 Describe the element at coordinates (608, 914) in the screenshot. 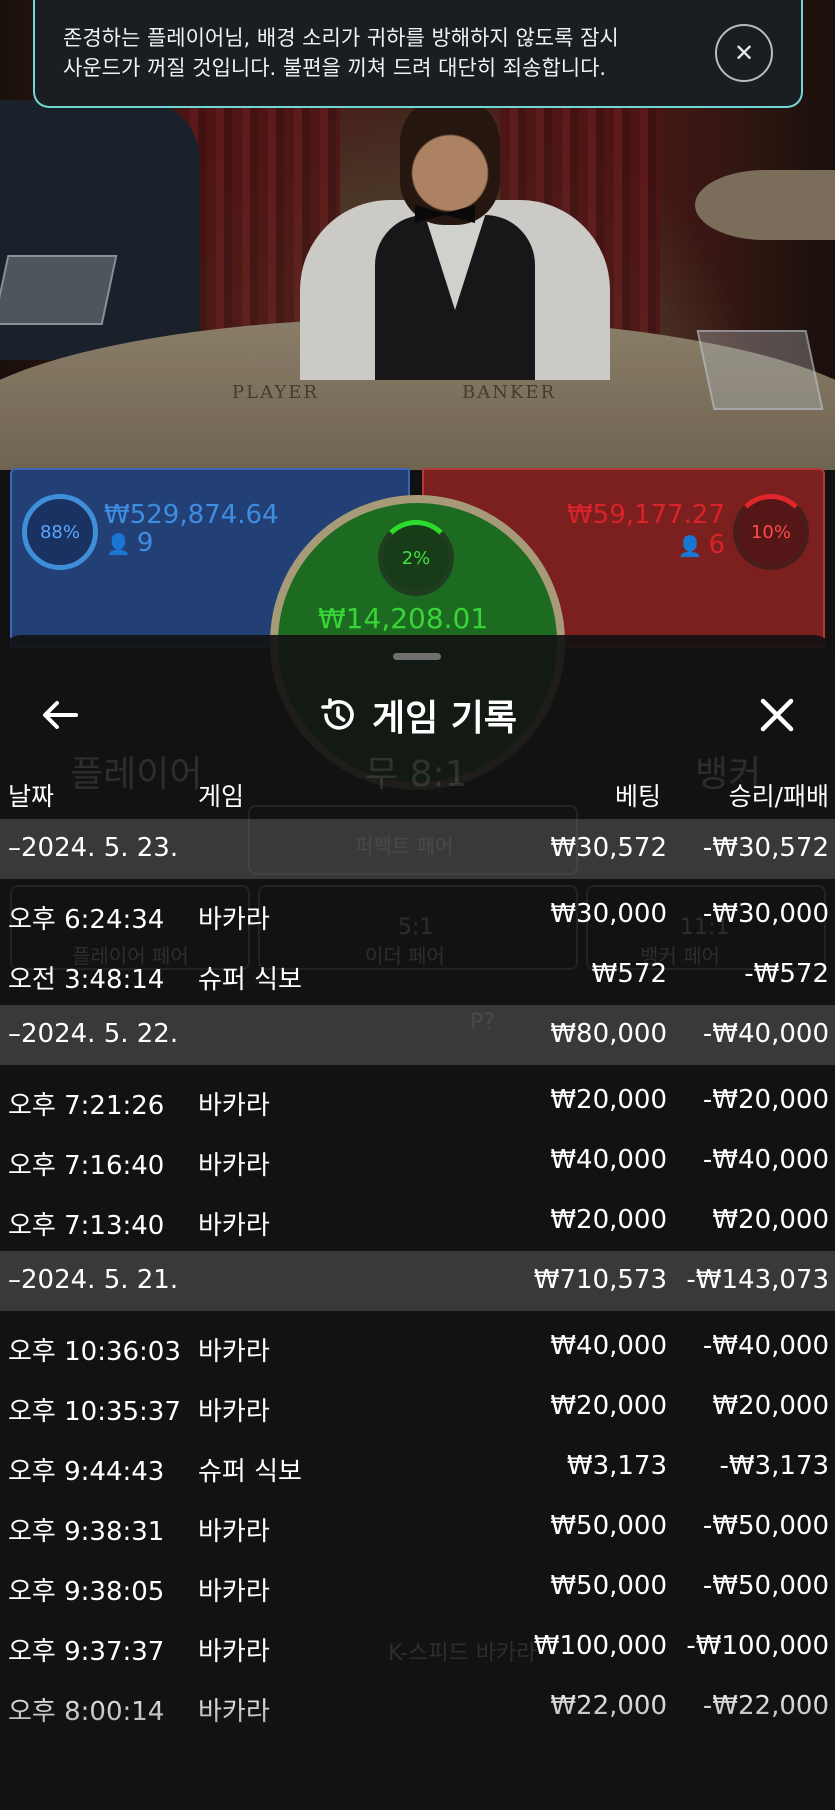

I see `row-bet-amount: ₩30,000` at that location.